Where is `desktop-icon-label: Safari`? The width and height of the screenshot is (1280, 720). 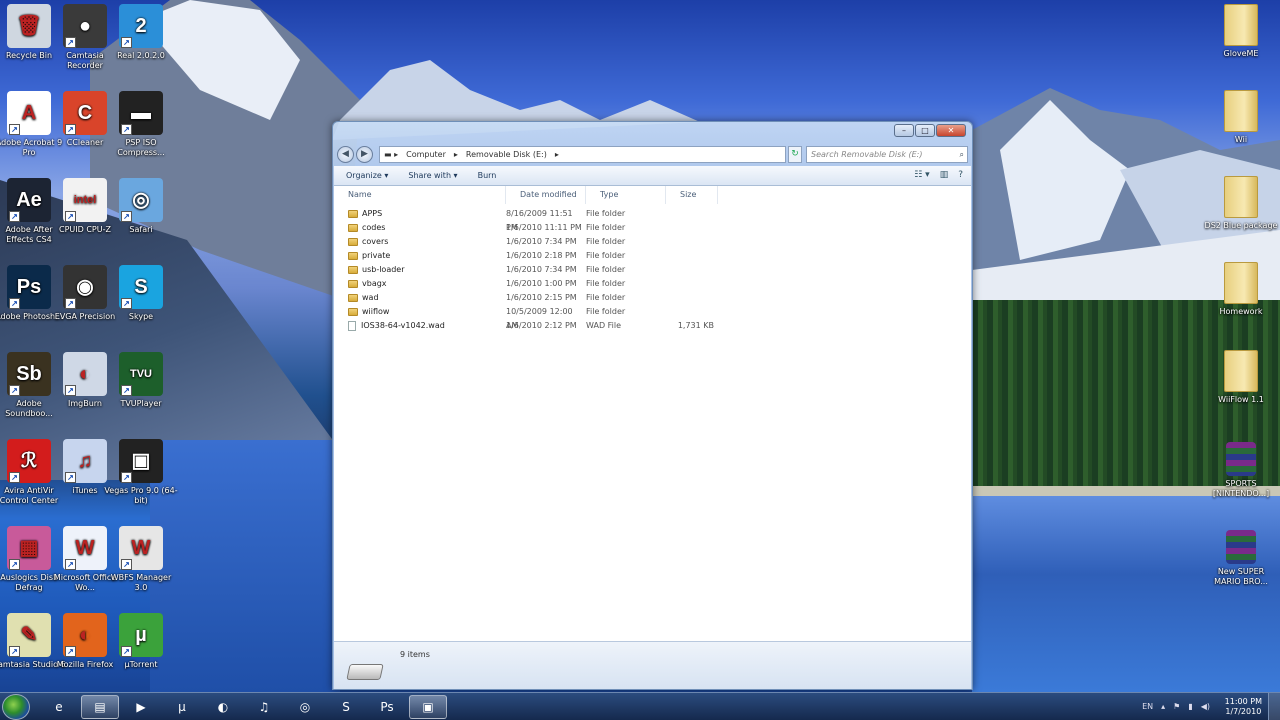 desktop-icon-label: Safari is located at coordinates (141, 229).